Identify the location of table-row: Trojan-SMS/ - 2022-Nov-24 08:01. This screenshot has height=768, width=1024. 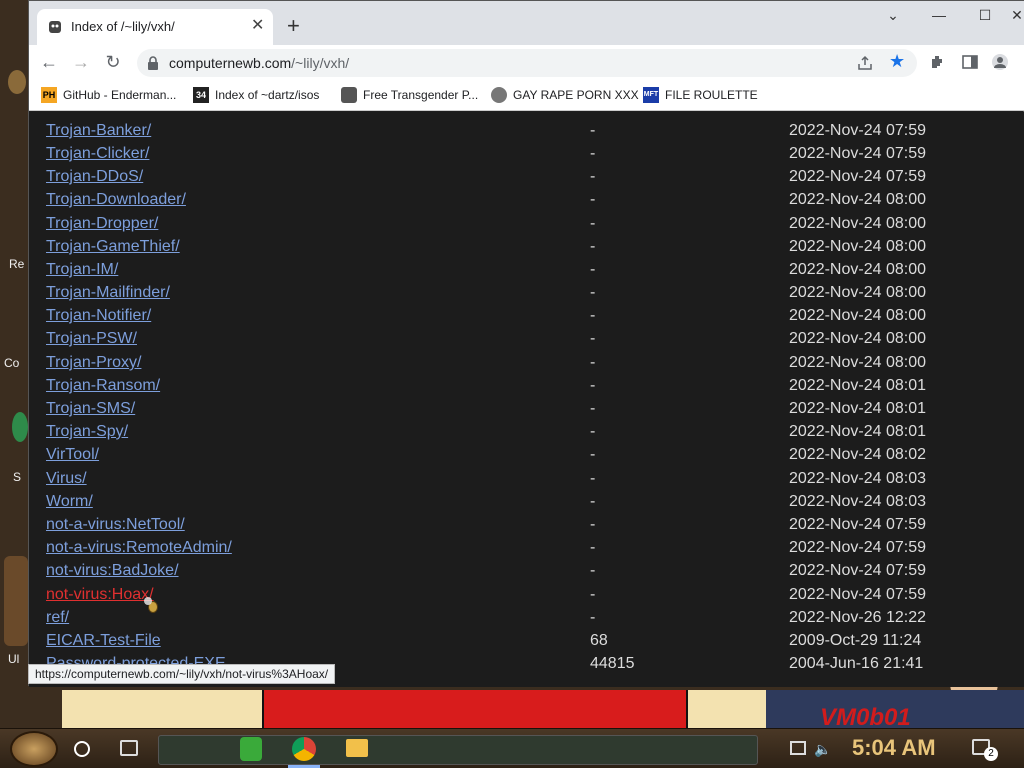
(526, 407).